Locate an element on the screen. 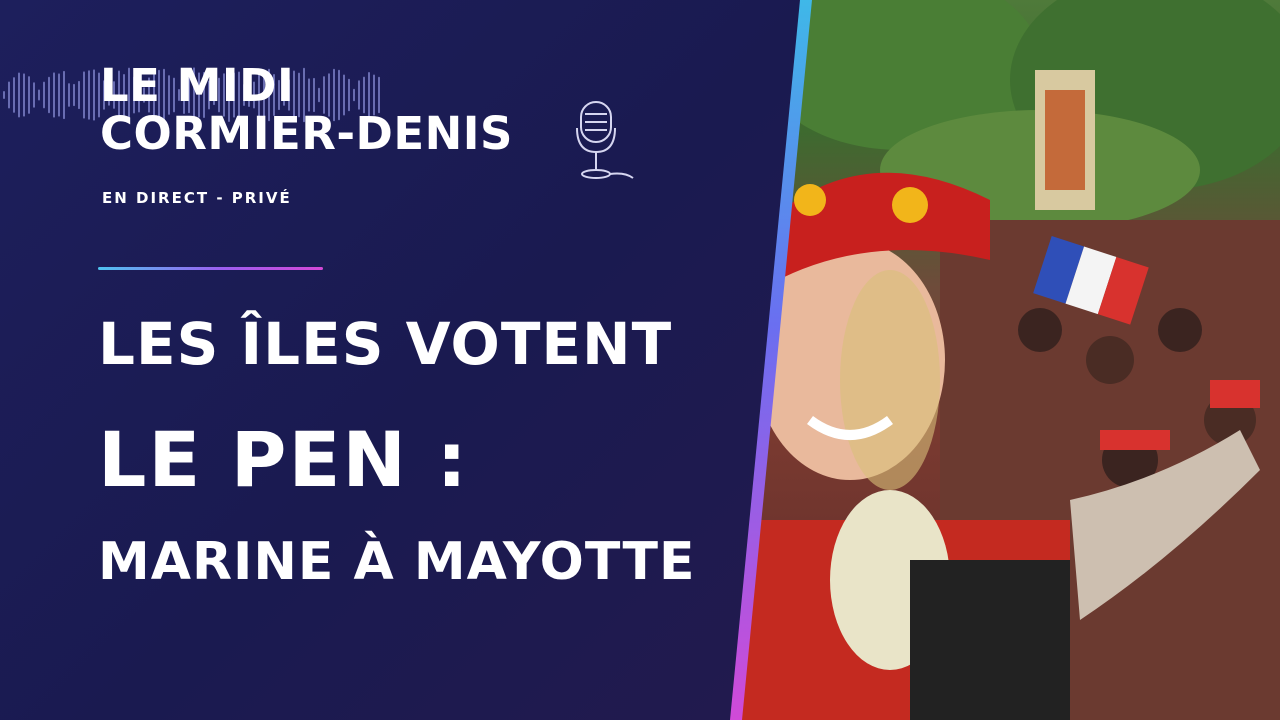 This screenshot has height=720, width=1280. brand-title-line1: LE MIDI is located at coordinates (197, 85).